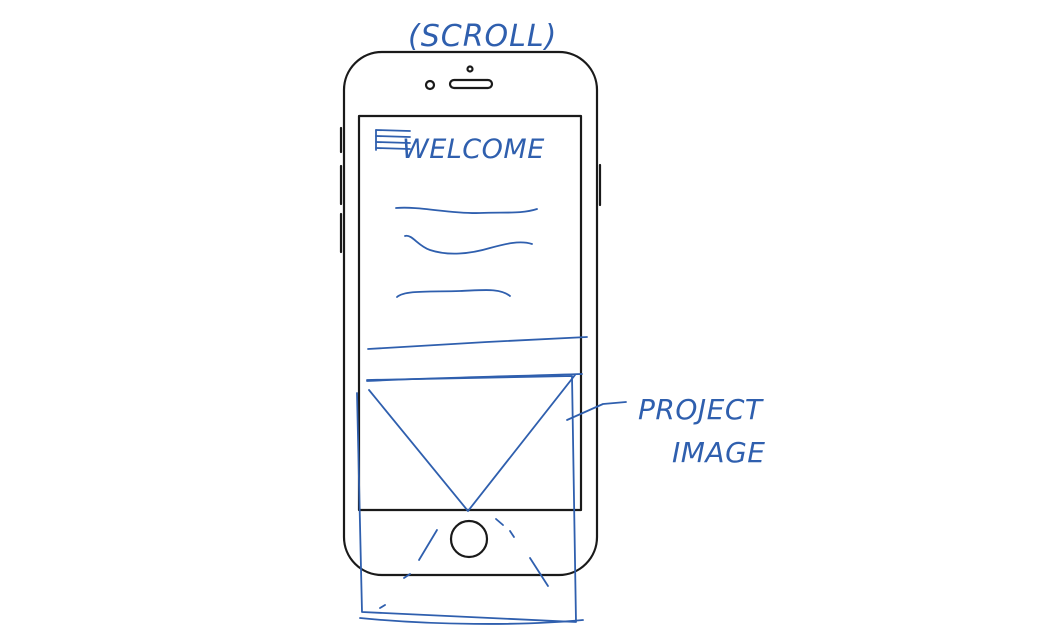 The image size is (1062, 628). Describe the element at coordinates (482, 36) in the screenshot. I see `scroll-label: (SCROLL)` at that location.